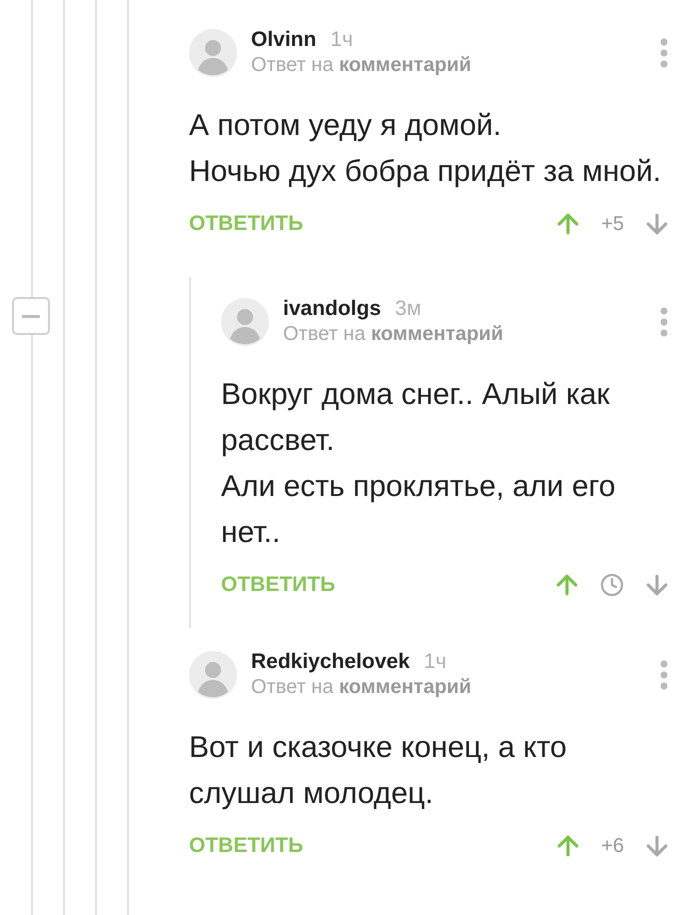 Image resolution: width=700 pixels, height=915 pixels. I want to click on collapse-button, so click(31, 316).